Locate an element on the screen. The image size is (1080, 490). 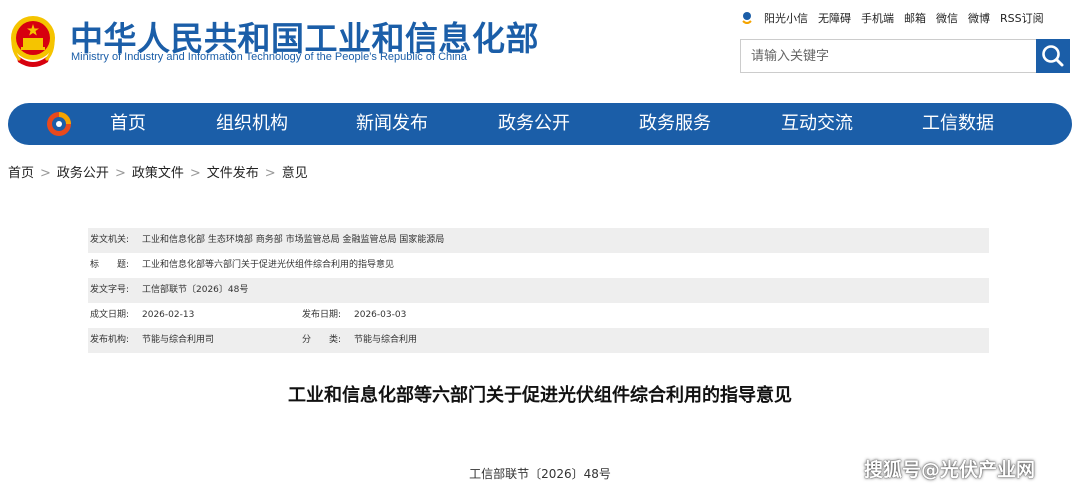
toplink-weibo: 微博 is located at coordinates (979, 18).